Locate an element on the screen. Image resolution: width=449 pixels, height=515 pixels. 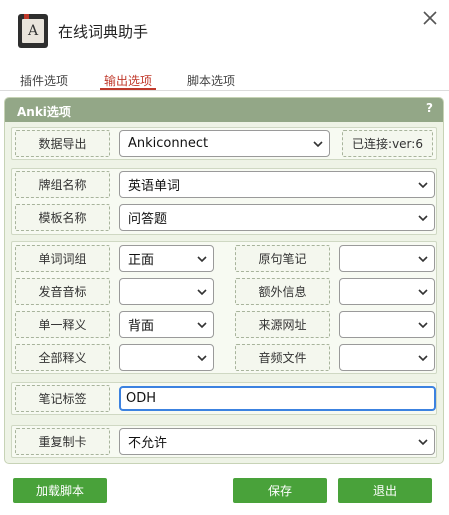
tags-group: 笔记标签 is located at coordinates (224, 398).